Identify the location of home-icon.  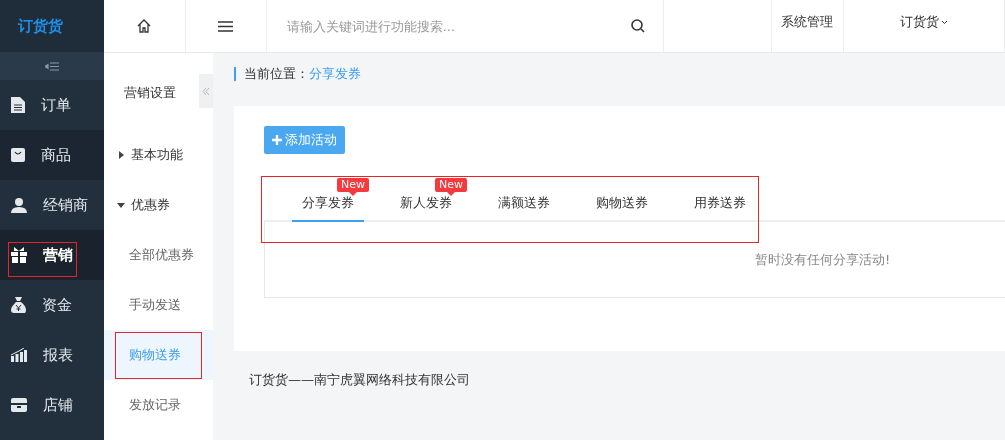
(144, 26).